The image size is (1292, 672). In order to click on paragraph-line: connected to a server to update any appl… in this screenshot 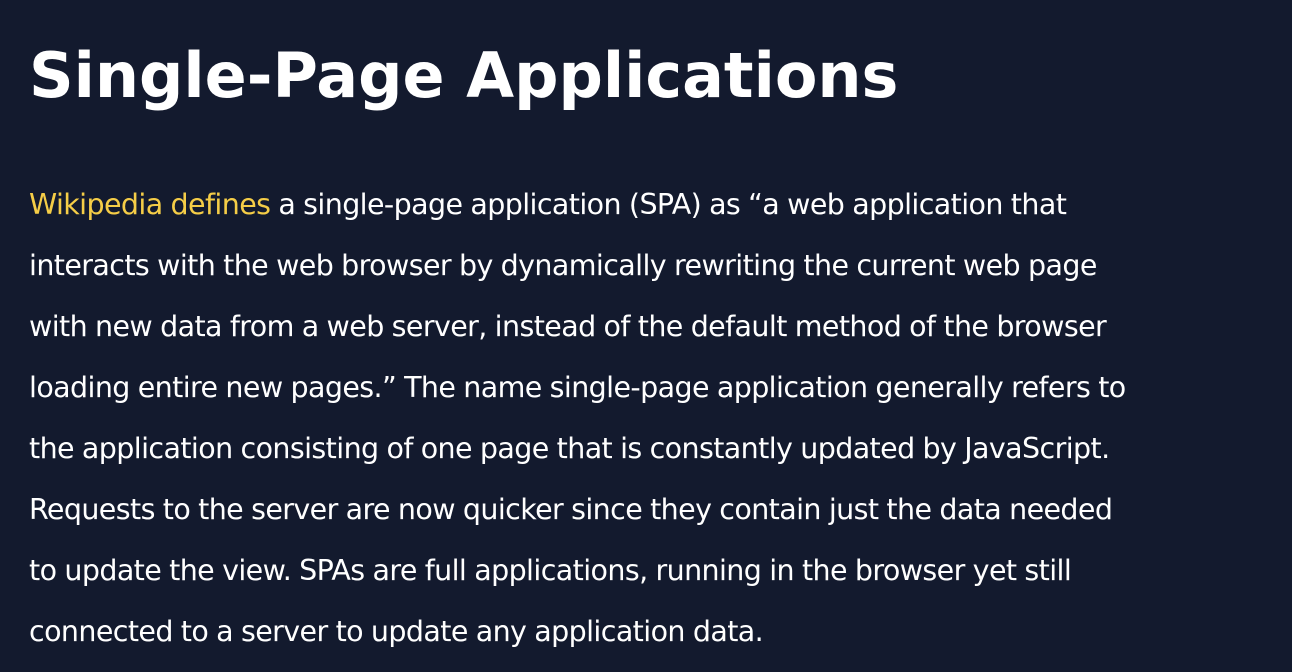, I will do `click(396, 631)`.